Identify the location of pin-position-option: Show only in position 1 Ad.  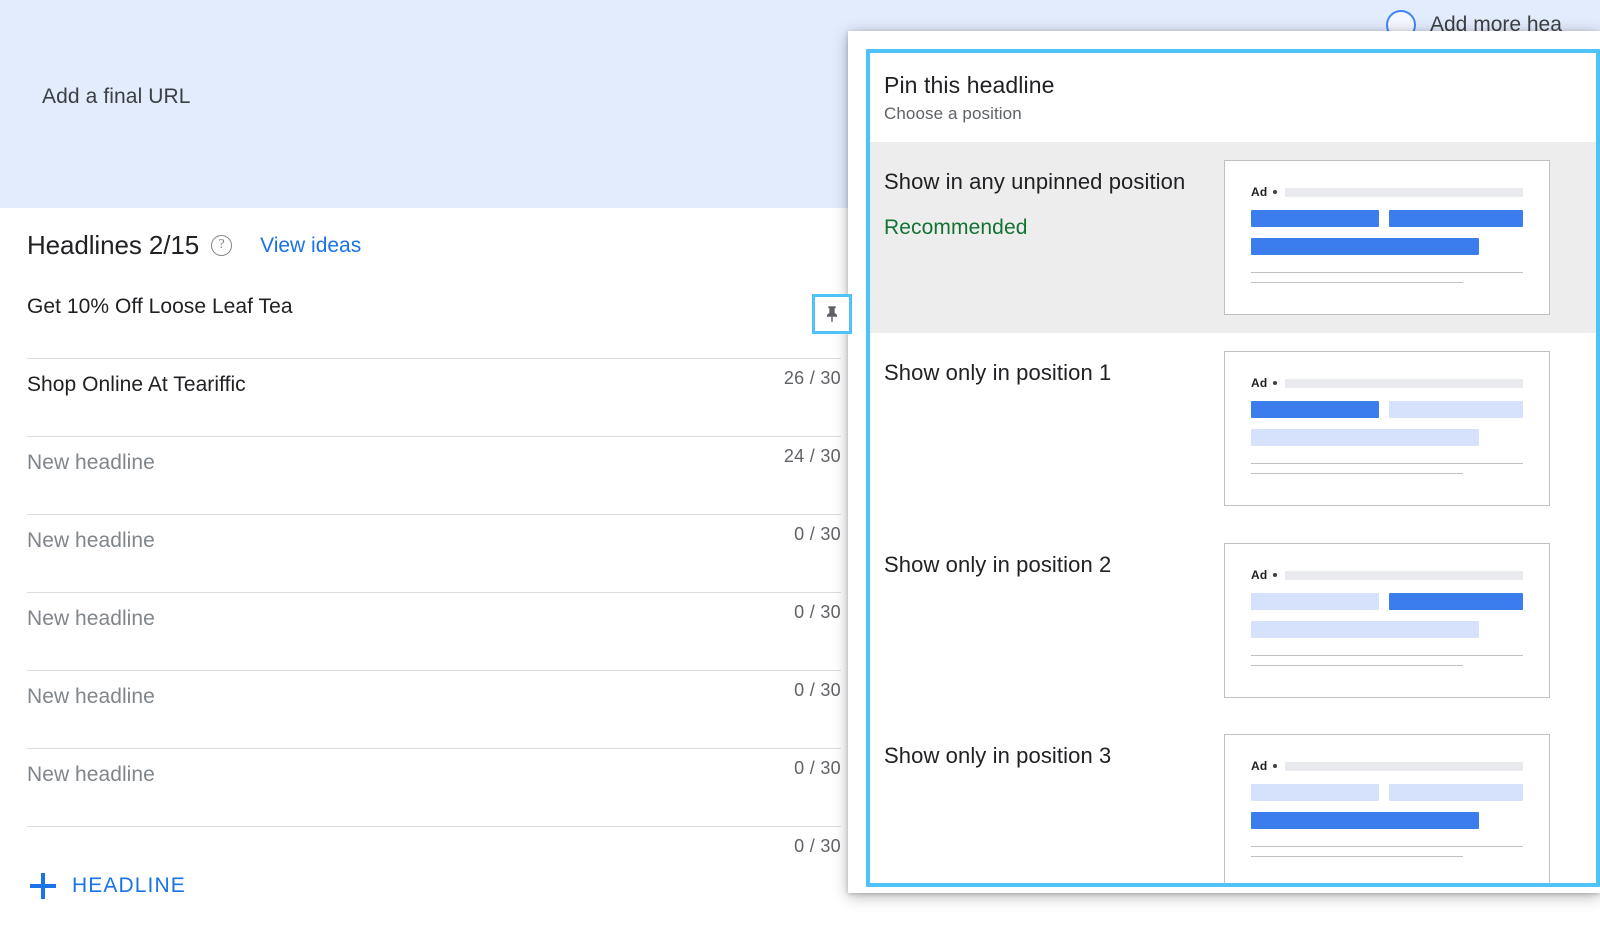
(1233, 429).